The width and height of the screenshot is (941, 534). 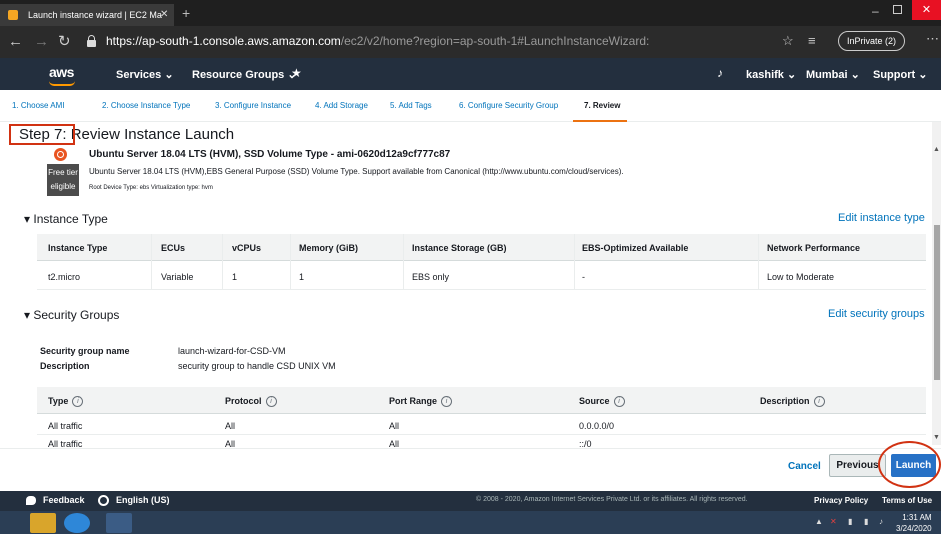 What do you see at coordinates (602, 402) in the screenshot?
I see `col-header-source: Source i` at bounding box center [602, 402].